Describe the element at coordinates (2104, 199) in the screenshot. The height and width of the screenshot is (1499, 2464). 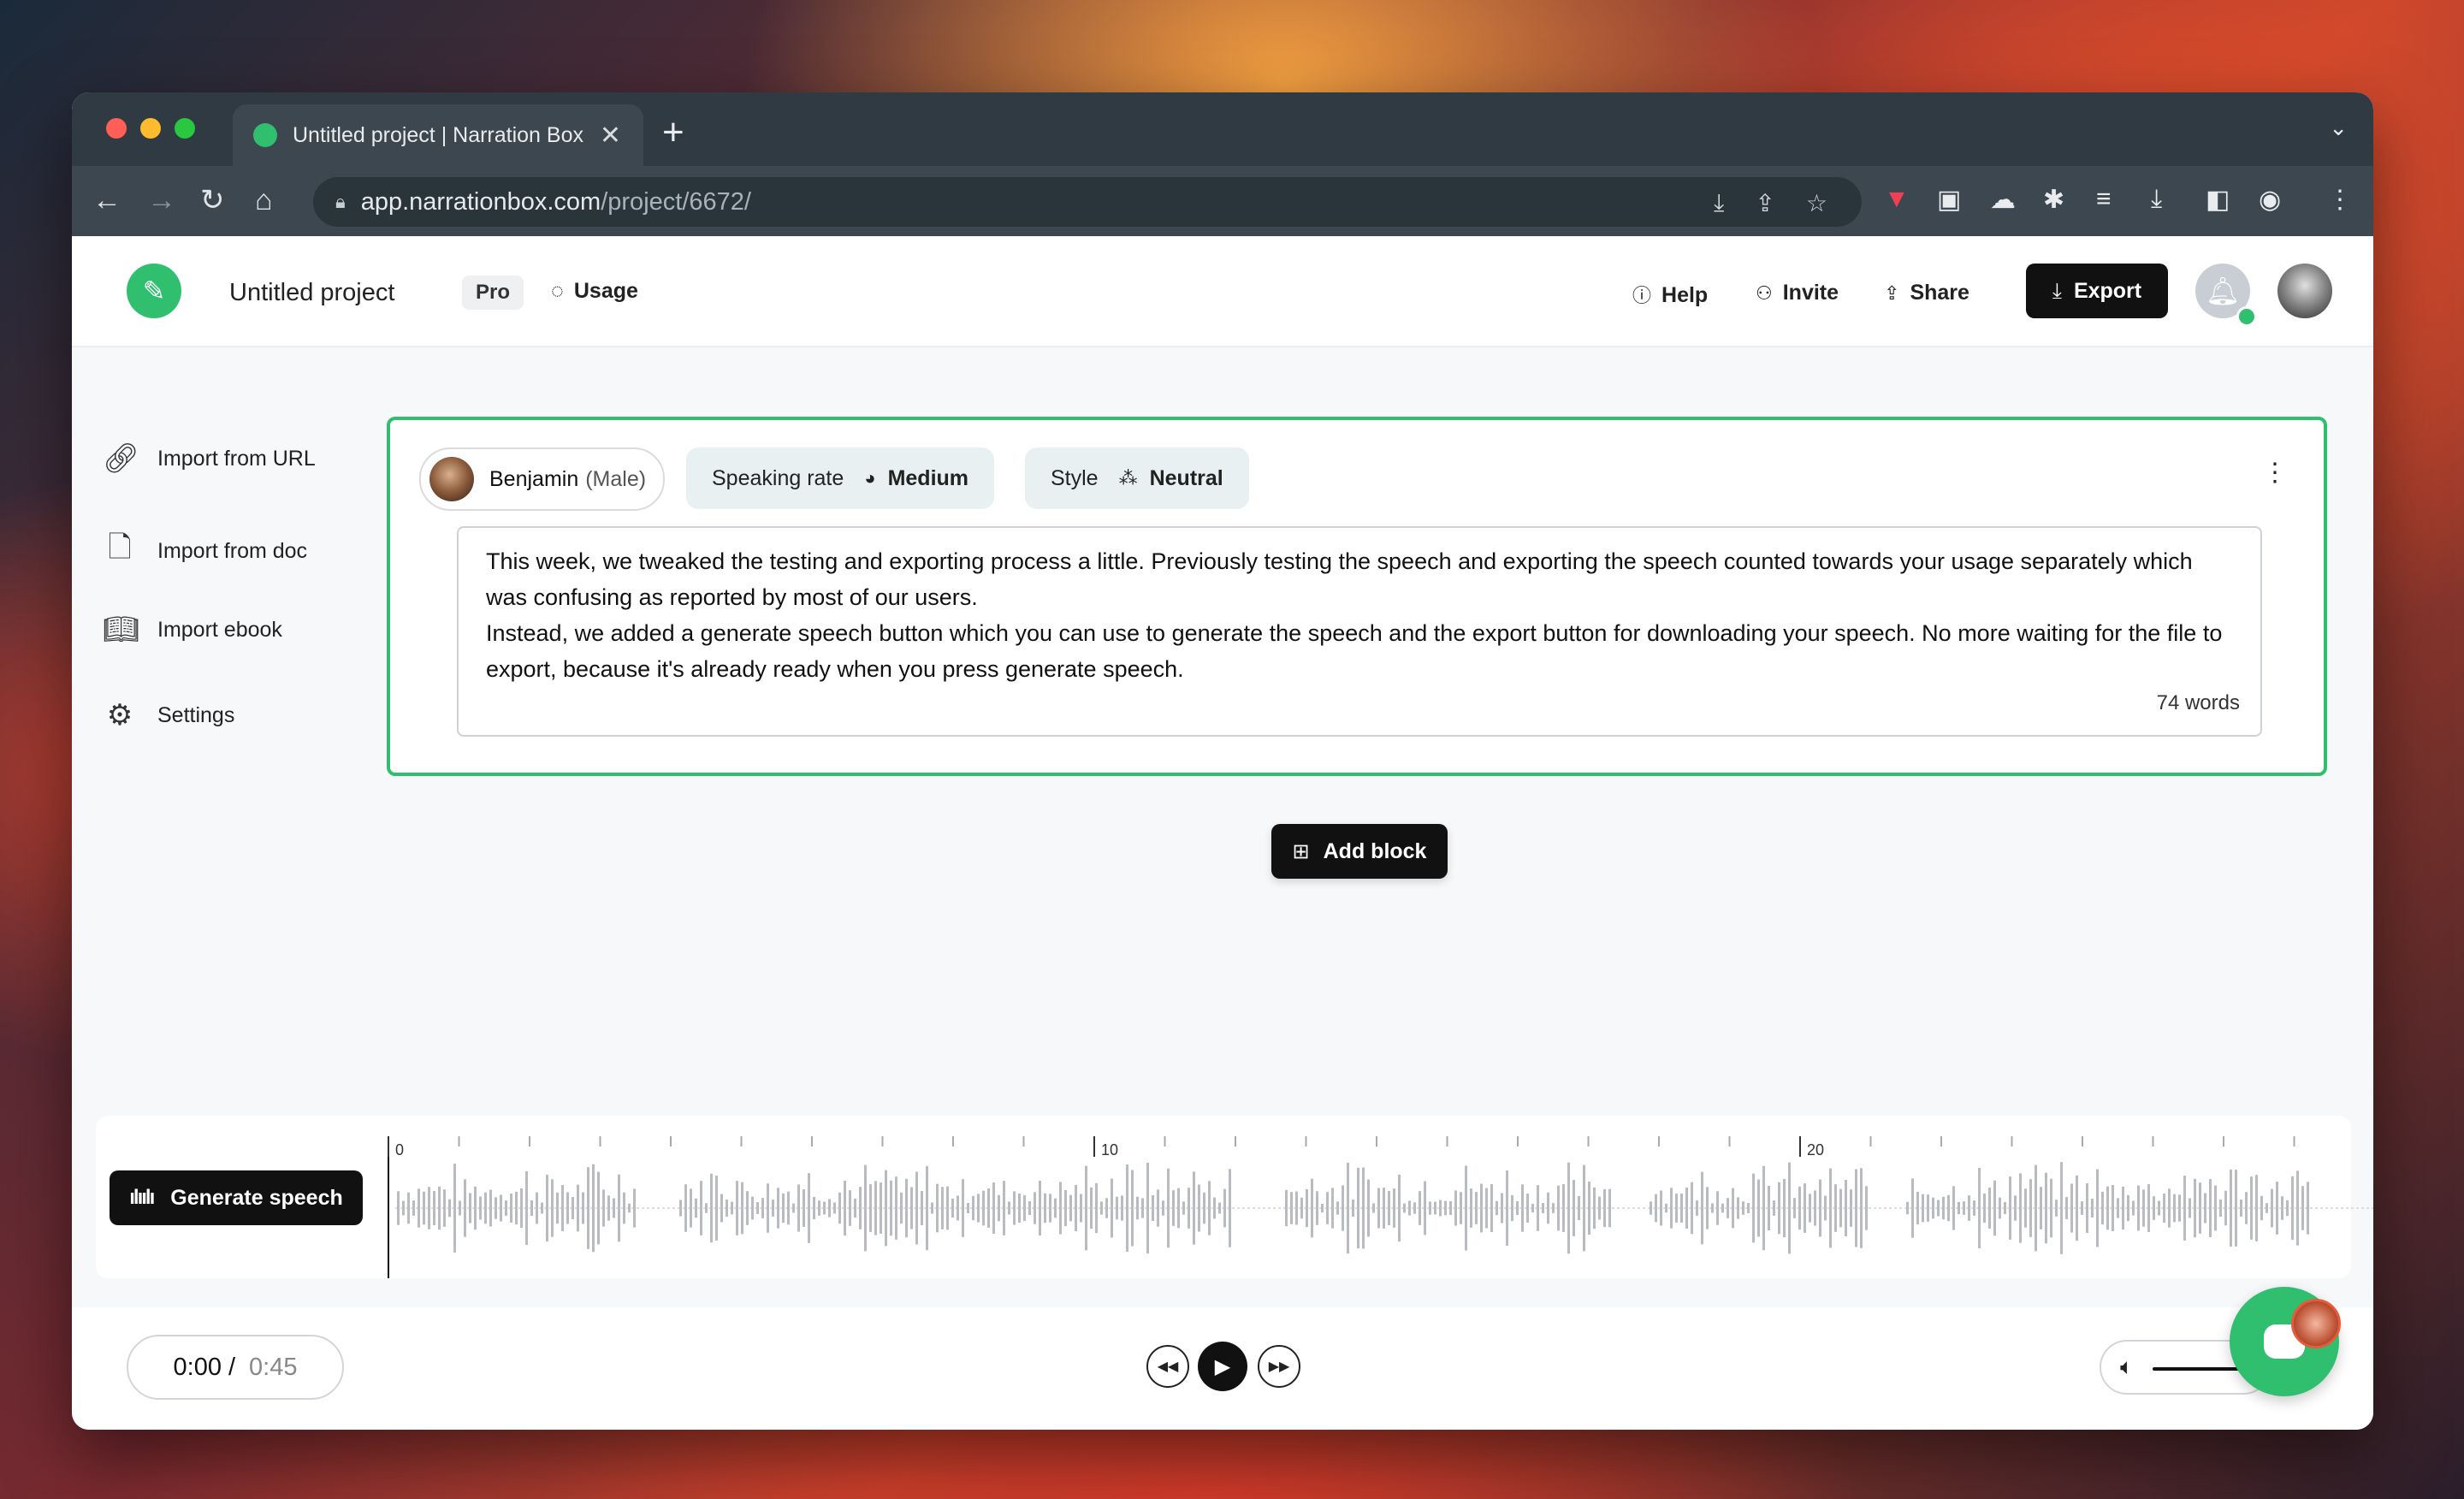
I see `reading-list-icon: ≡` at that location.